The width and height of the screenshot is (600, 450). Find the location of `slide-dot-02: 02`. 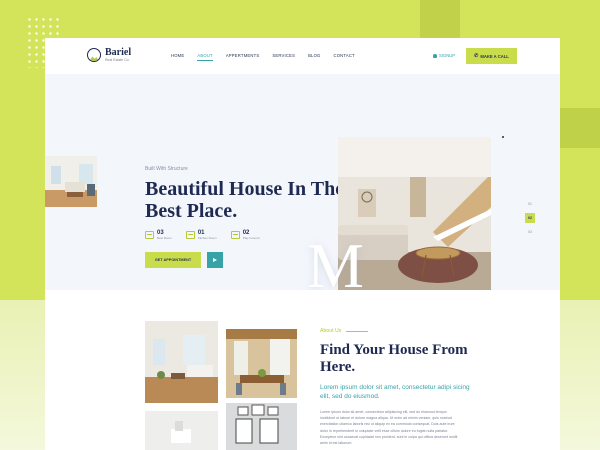

slide-dot-02: 02 is located at coordinates (530, 218).